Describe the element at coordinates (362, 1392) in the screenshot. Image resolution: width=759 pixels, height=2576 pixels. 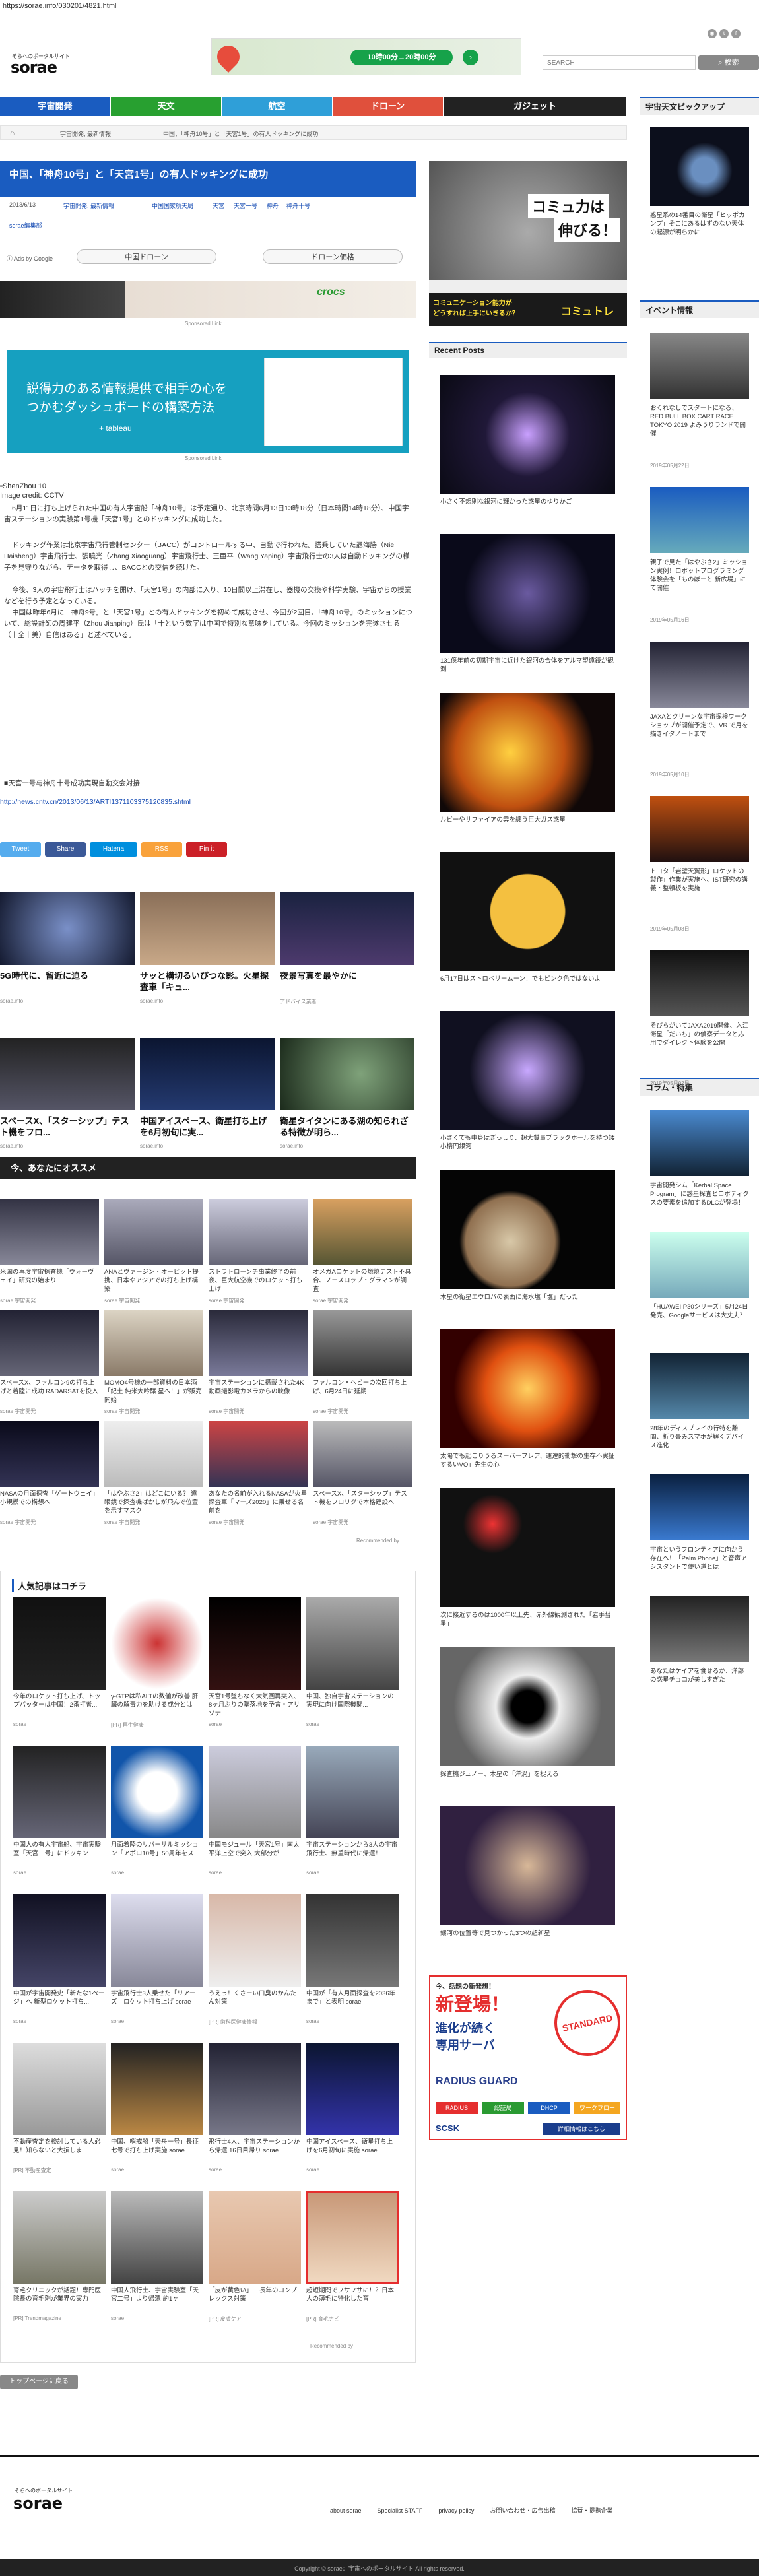
I see `recommend-title: ファルコン・ヘビーの次回打ち上げ、6月24日に延期` at that location.